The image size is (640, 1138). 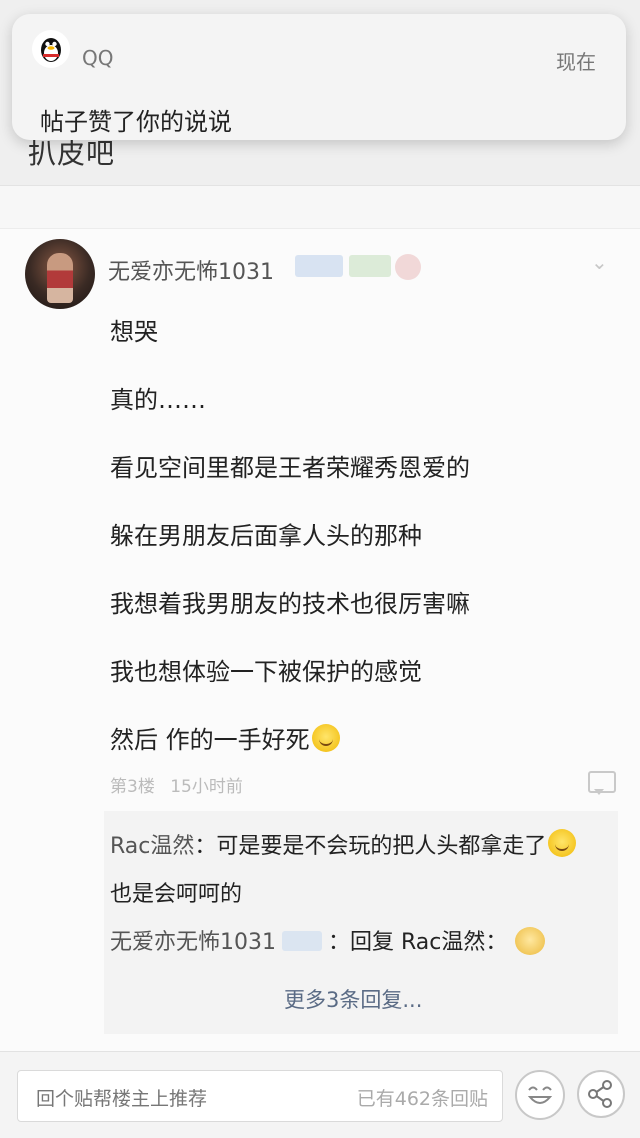 I want to click on reply-item: 无爱亦无怖1031 ：回复 Rac温然：, so click(x=328, y=940).